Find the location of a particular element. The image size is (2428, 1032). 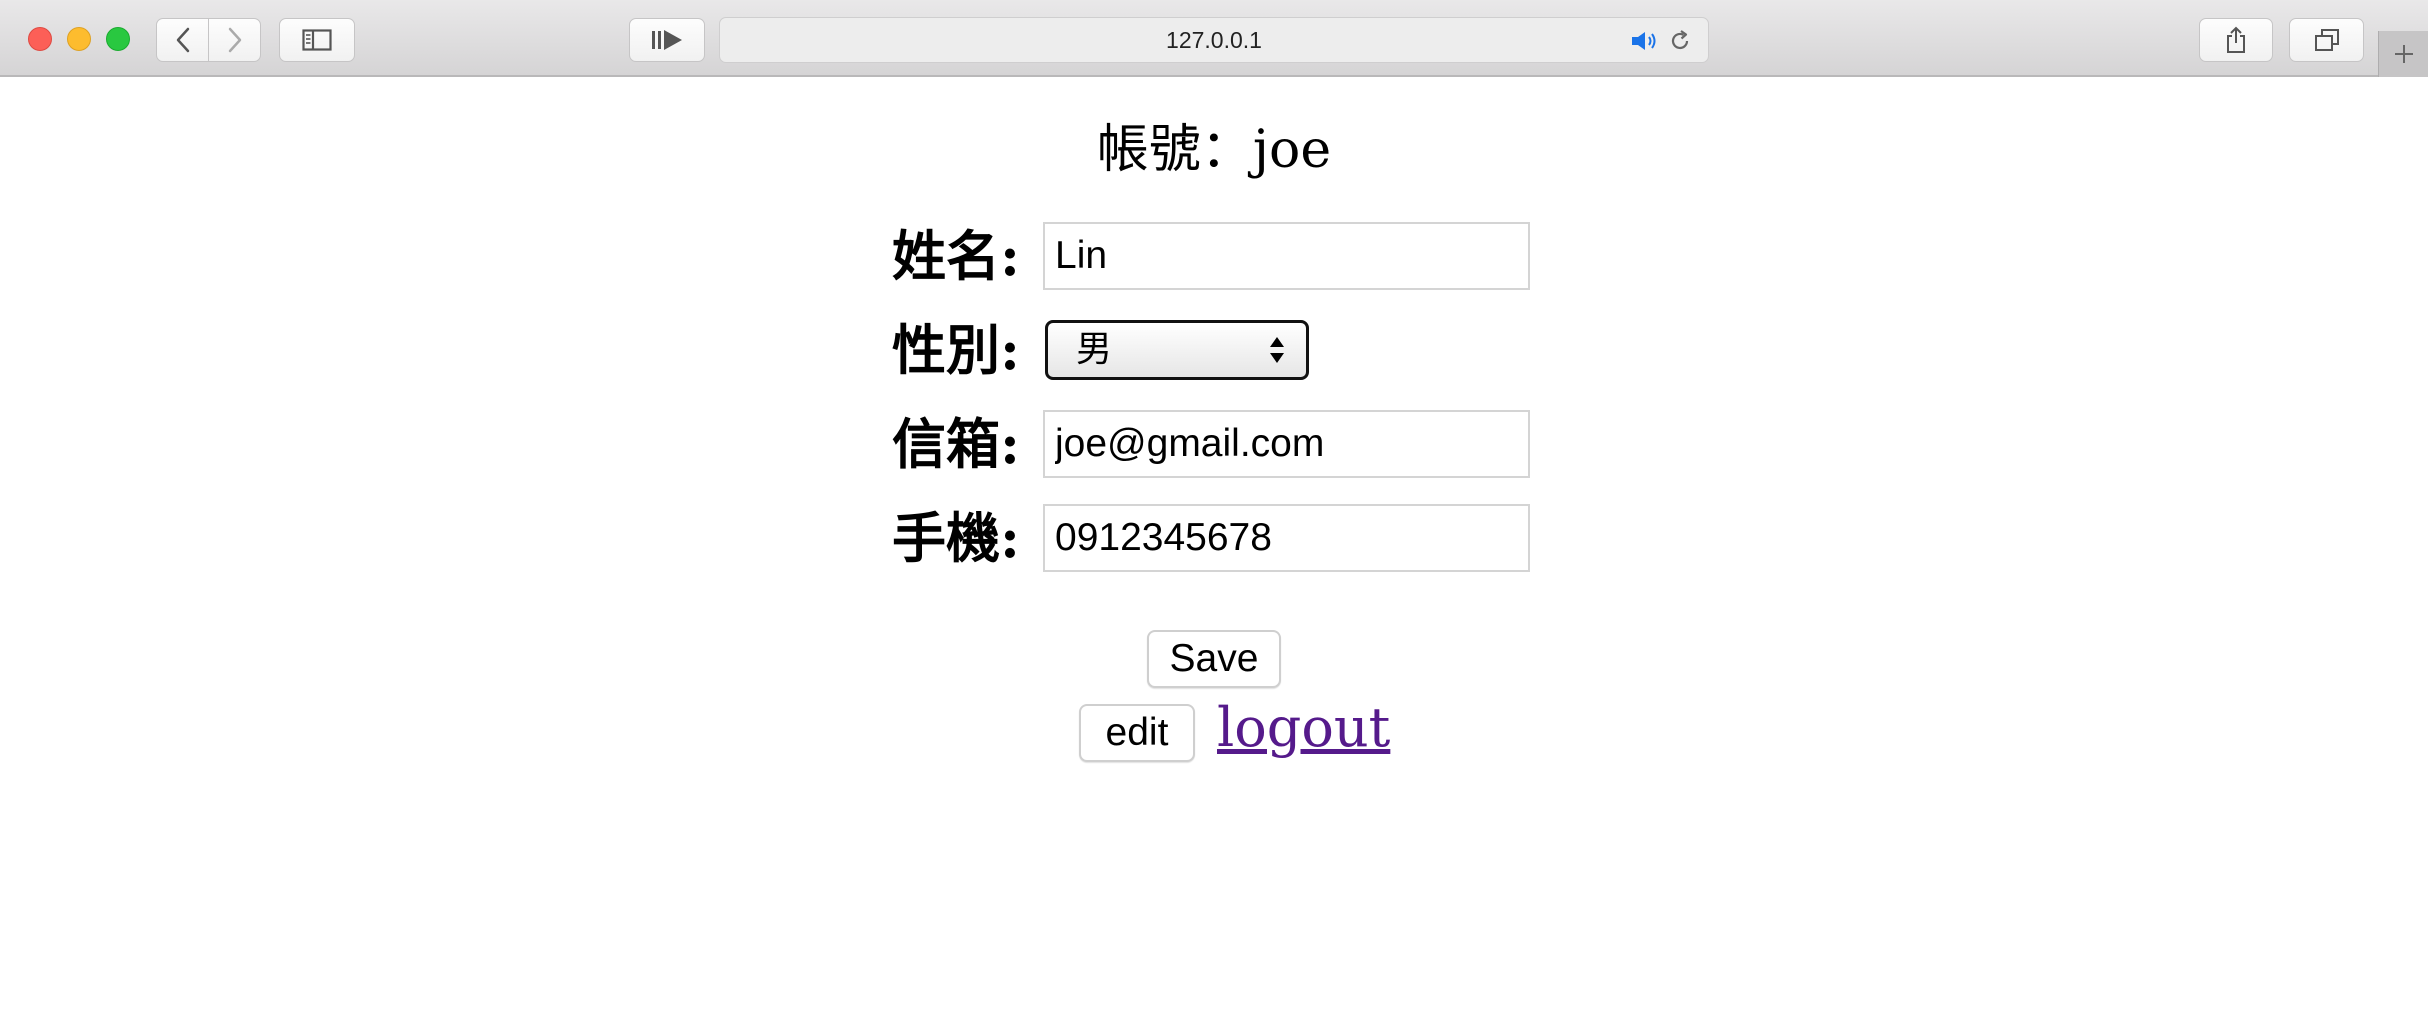

speaker-icon is located at coordinates (1646, 41).